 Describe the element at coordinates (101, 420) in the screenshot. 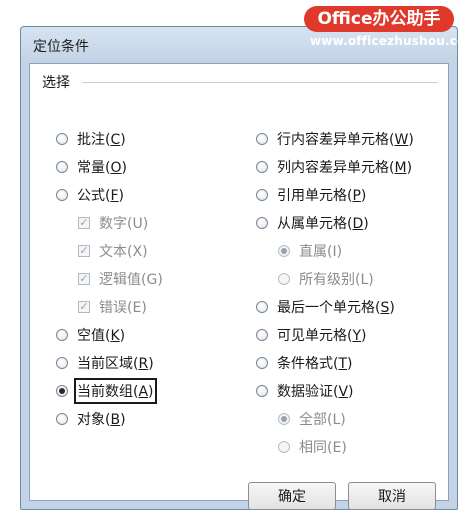

I see `option-label: 对象(B)` at that location.